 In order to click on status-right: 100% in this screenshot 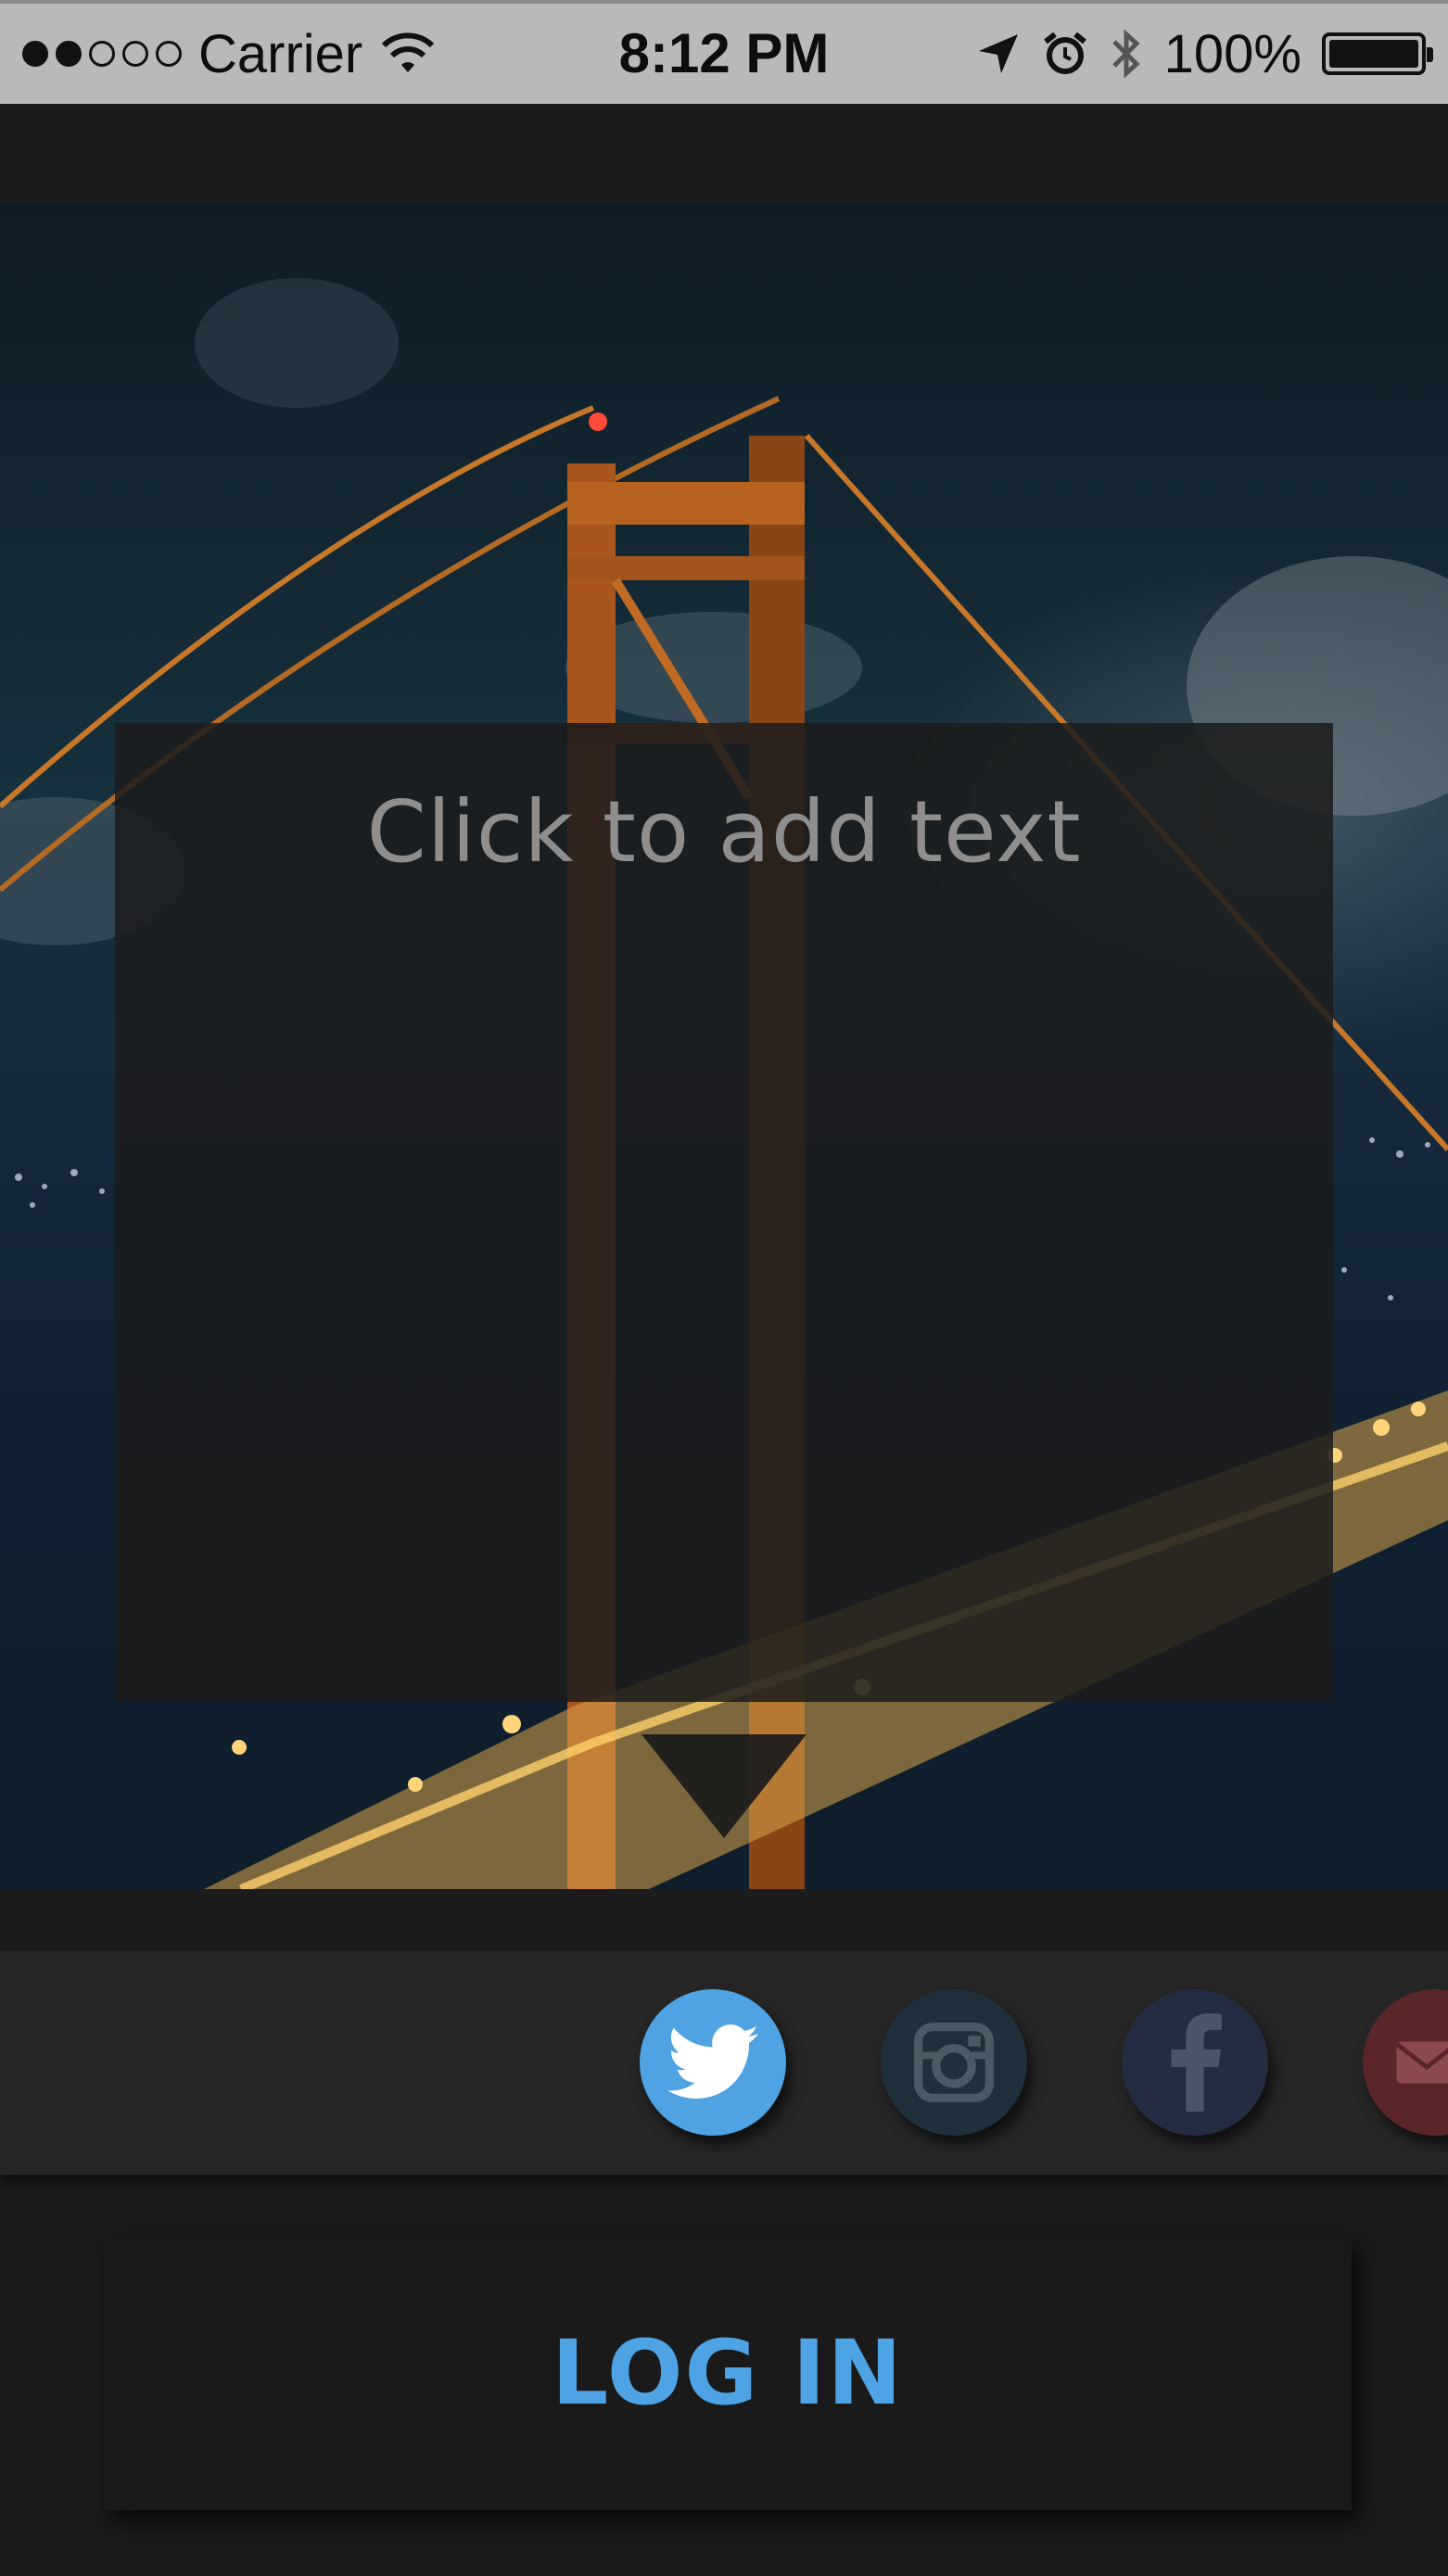, I will do `click(1204, 54)`.